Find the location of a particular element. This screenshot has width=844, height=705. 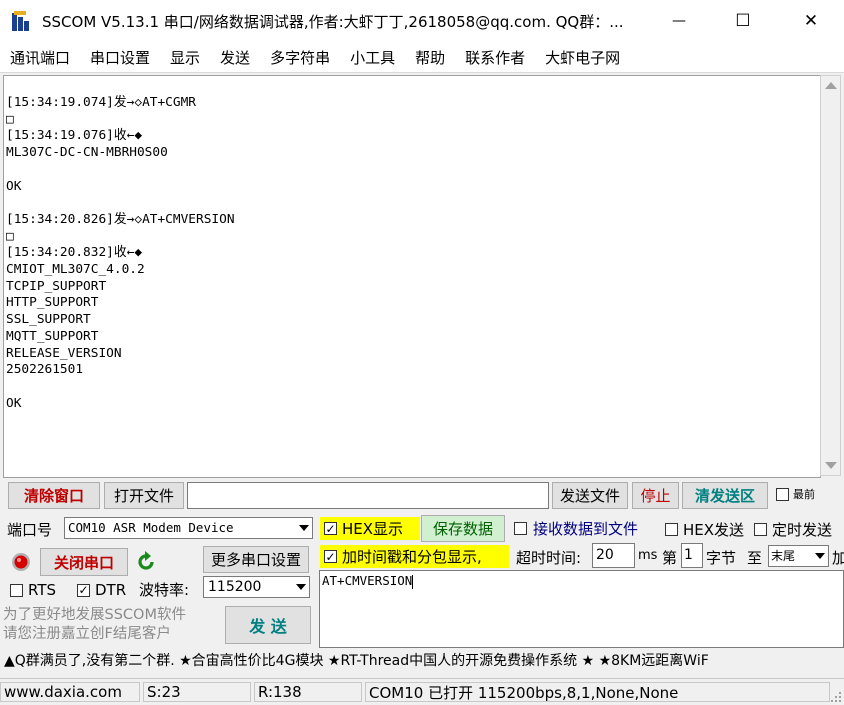

baud-rate-label: 波特率: is located at coordinates (164, 590).